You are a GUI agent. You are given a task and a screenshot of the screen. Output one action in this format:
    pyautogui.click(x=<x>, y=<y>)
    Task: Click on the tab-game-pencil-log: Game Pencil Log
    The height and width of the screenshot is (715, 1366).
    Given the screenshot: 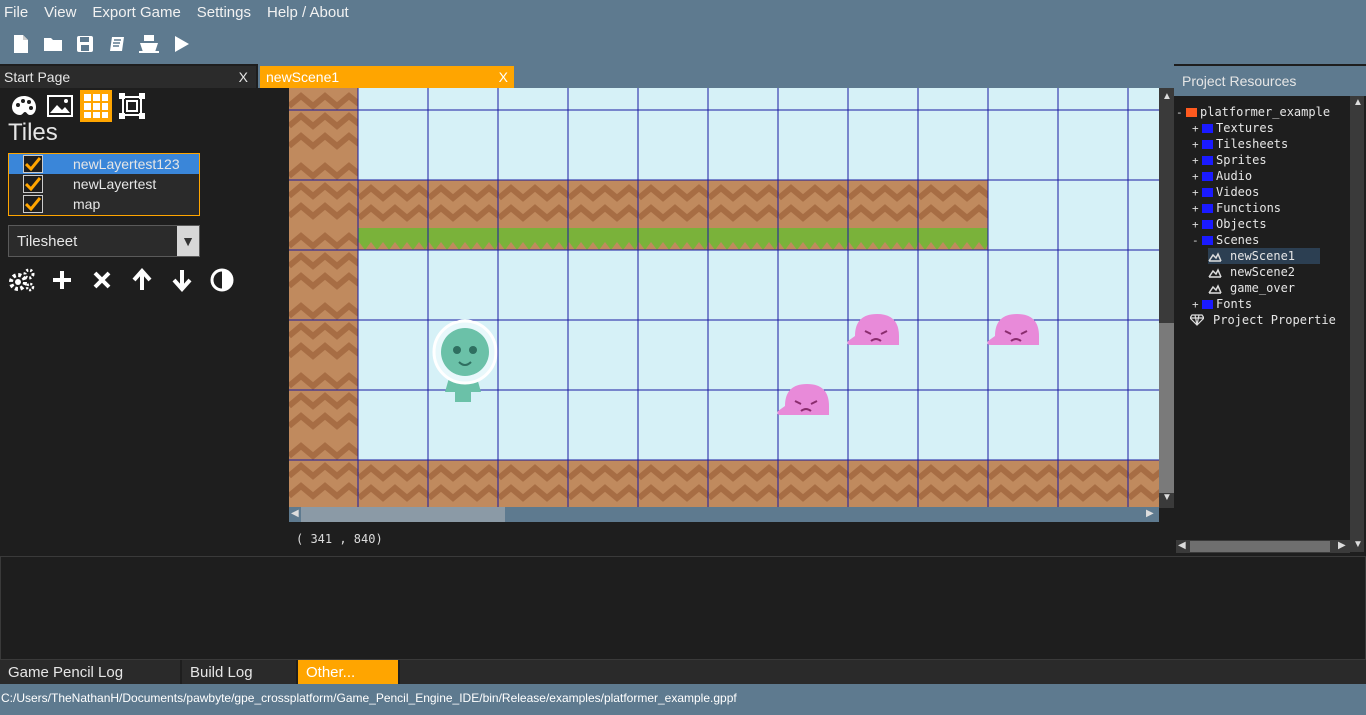 What is the action you would take?
    pyautogui.click(x=91, y=672)
    